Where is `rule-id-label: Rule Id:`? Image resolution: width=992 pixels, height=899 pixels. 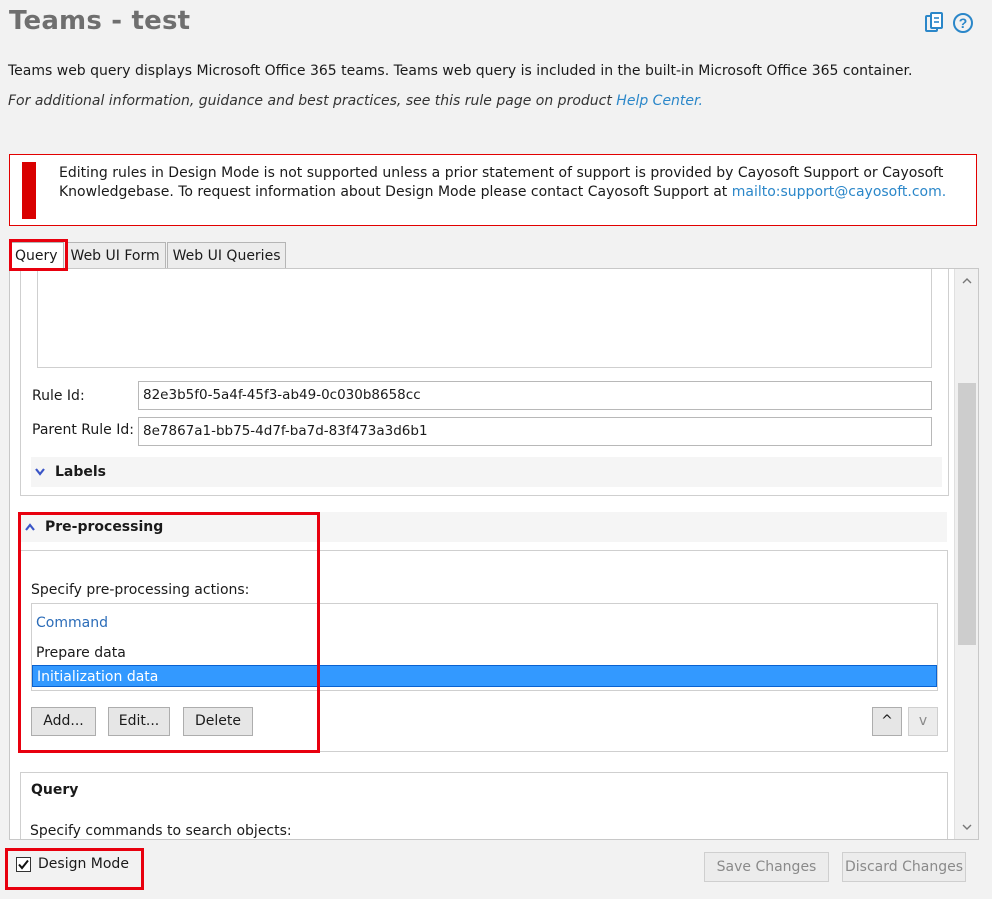
rule-id-label: Rule Id: is located at coordinates (58, 396).